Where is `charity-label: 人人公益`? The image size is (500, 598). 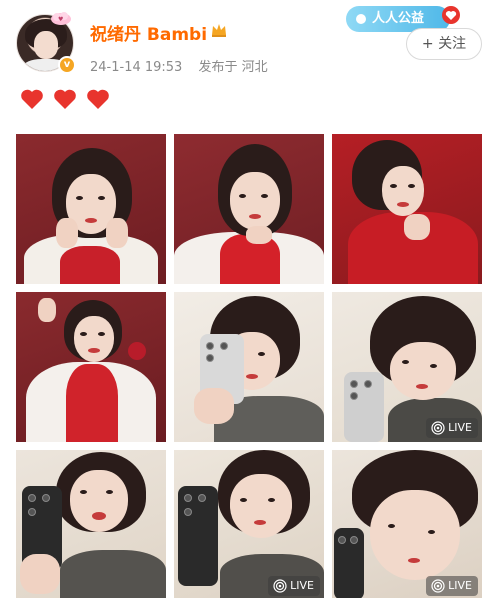 charity-label: 人人公益 is located at coordinates (398, 18).